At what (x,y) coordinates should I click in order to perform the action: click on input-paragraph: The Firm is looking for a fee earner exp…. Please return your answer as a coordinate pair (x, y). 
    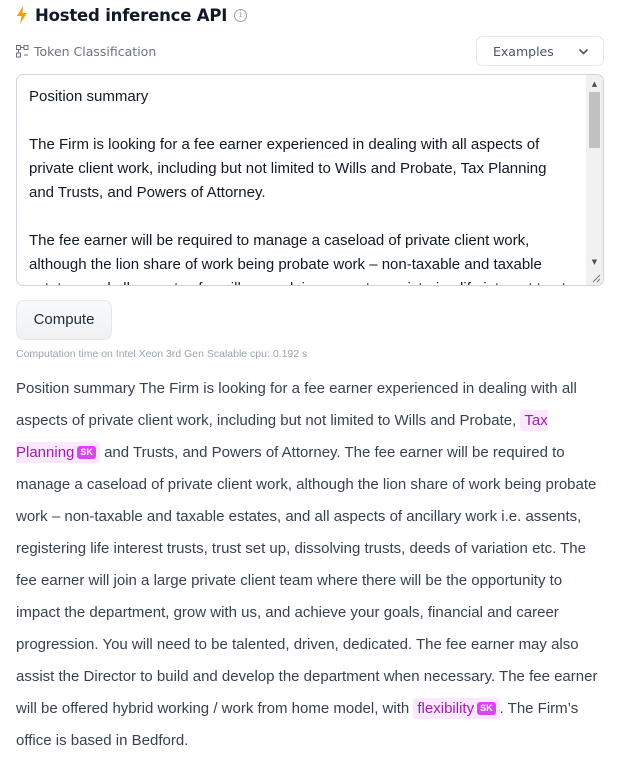
    Looking at the image, I should click on (288, 168).